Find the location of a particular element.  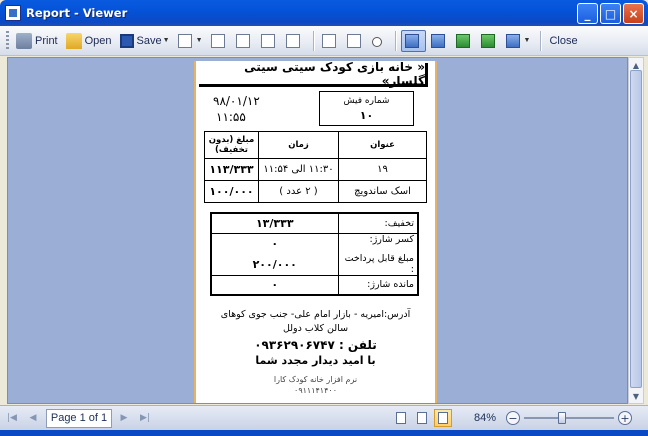

thumbnails-button is located at coordinates (355, 41).